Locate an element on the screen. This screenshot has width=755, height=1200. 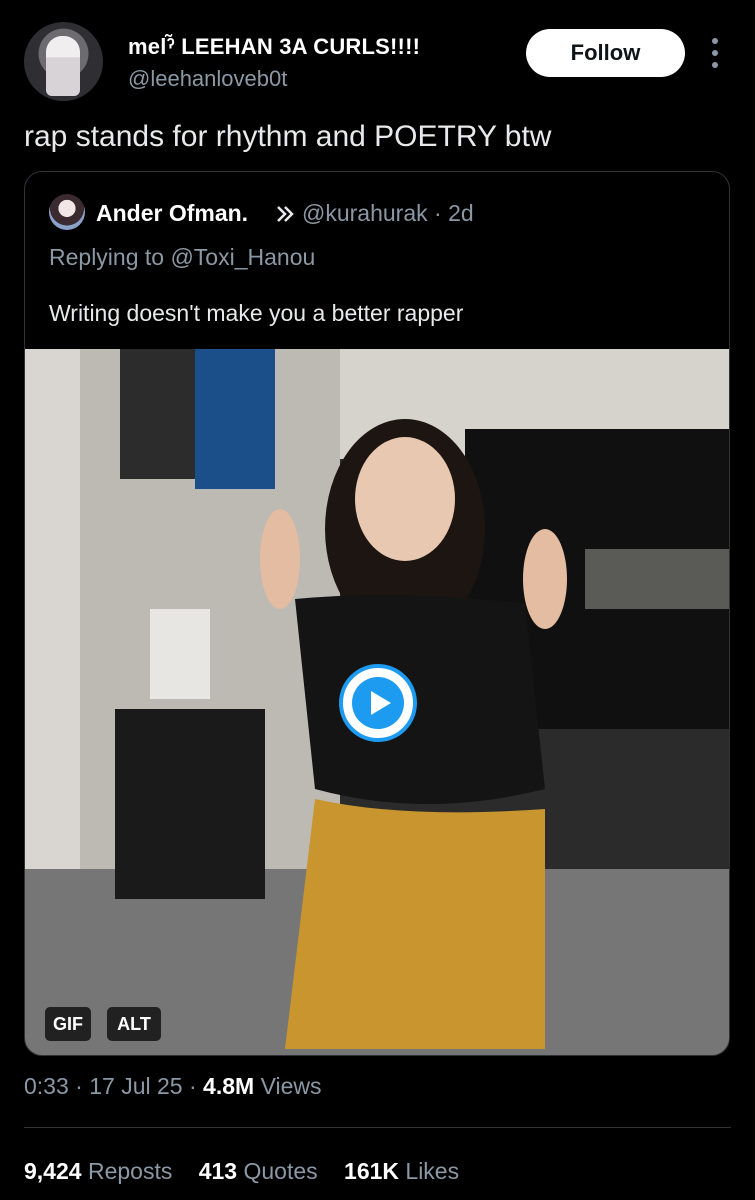
reposts-label: Reposts is located at coordinates (130, 1171).